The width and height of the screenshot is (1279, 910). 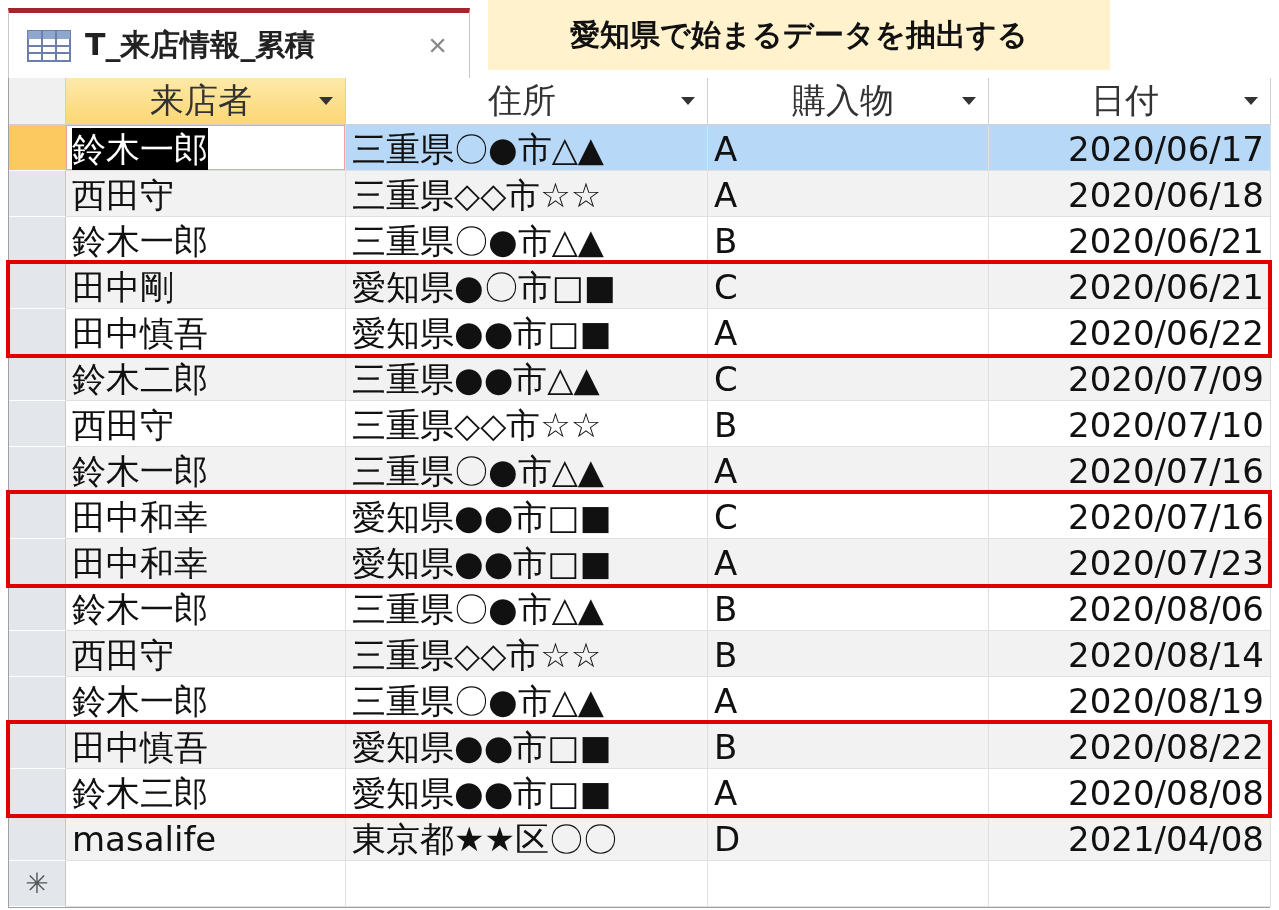 What do you see at coordinates (1130, 746) in the screenshot?
I see `table-cell: 2020/08/22` at bounding box center [1130, 746].